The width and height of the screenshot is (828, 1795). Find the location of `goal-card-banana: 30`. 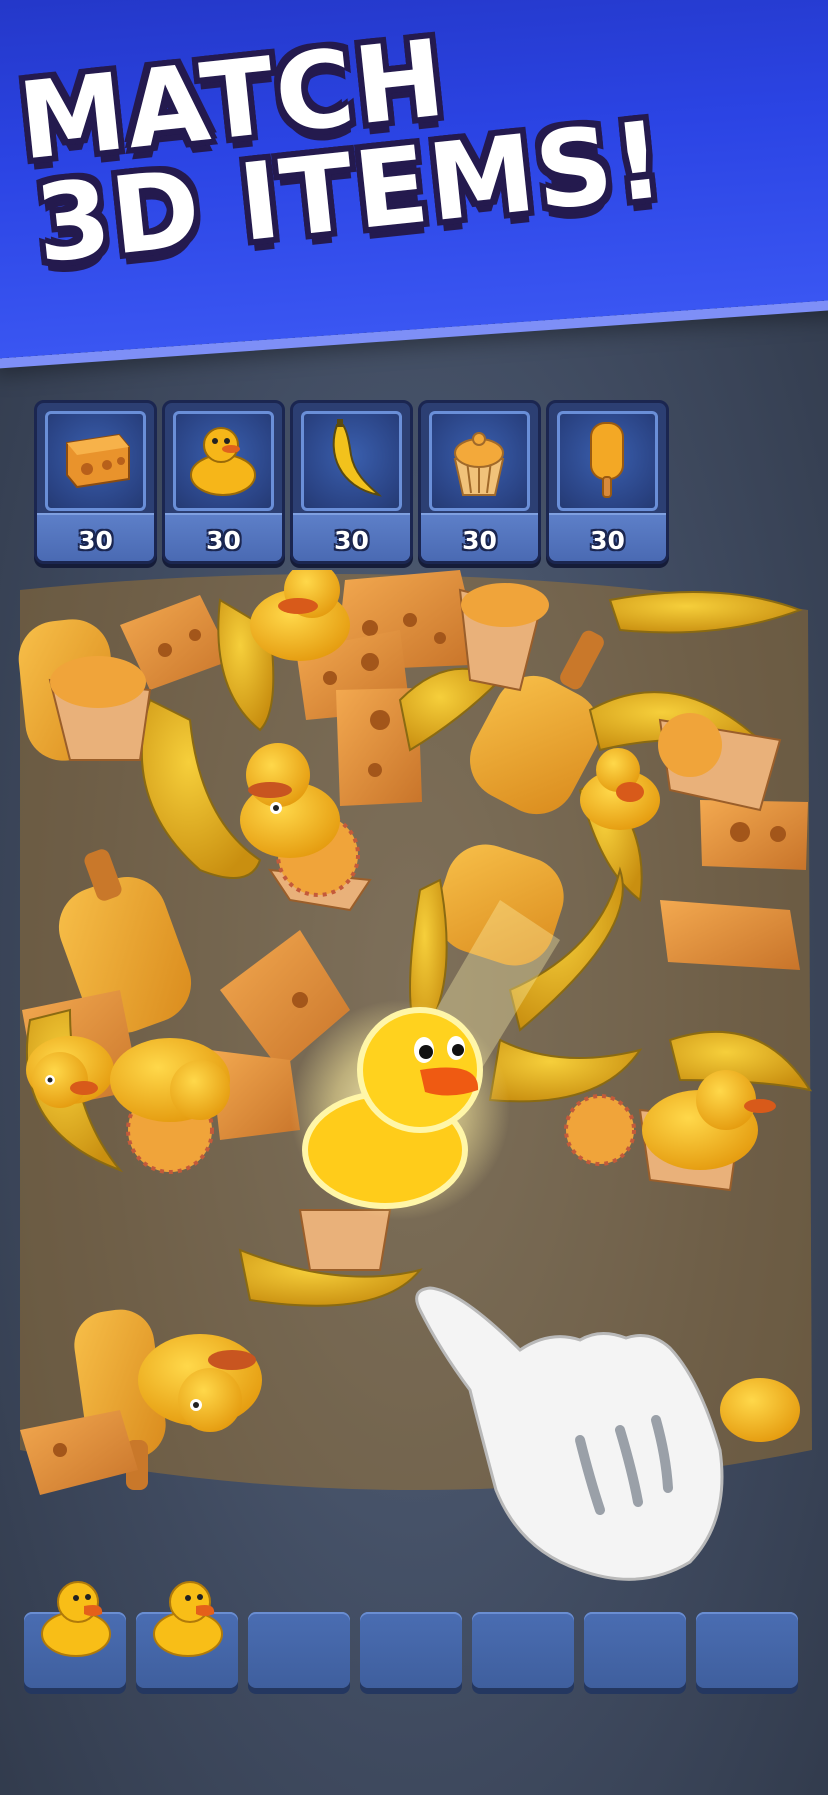

goal-card-banana: 30 is located at coordinates (351, 482).